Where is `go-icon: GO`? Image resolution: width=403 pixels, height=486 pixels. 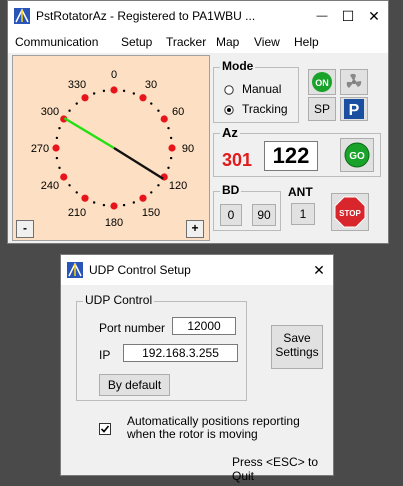 go-icon: GO is located at coordinates (357, 155).